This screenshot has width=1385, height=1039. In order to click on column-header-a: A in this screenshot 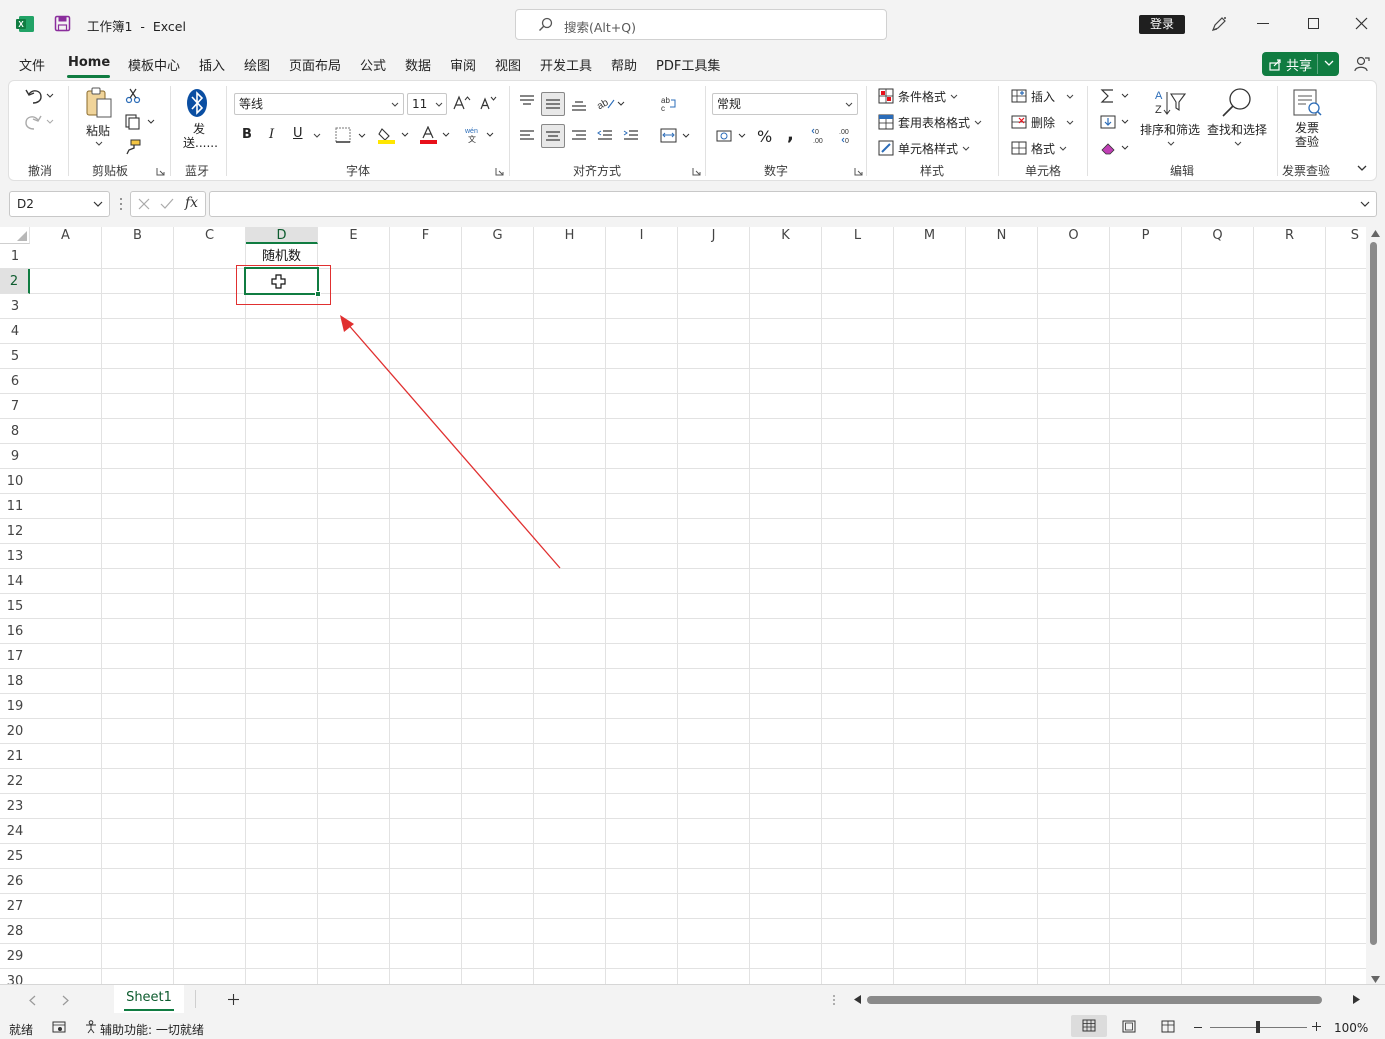, I will do `click(66, 235)`.